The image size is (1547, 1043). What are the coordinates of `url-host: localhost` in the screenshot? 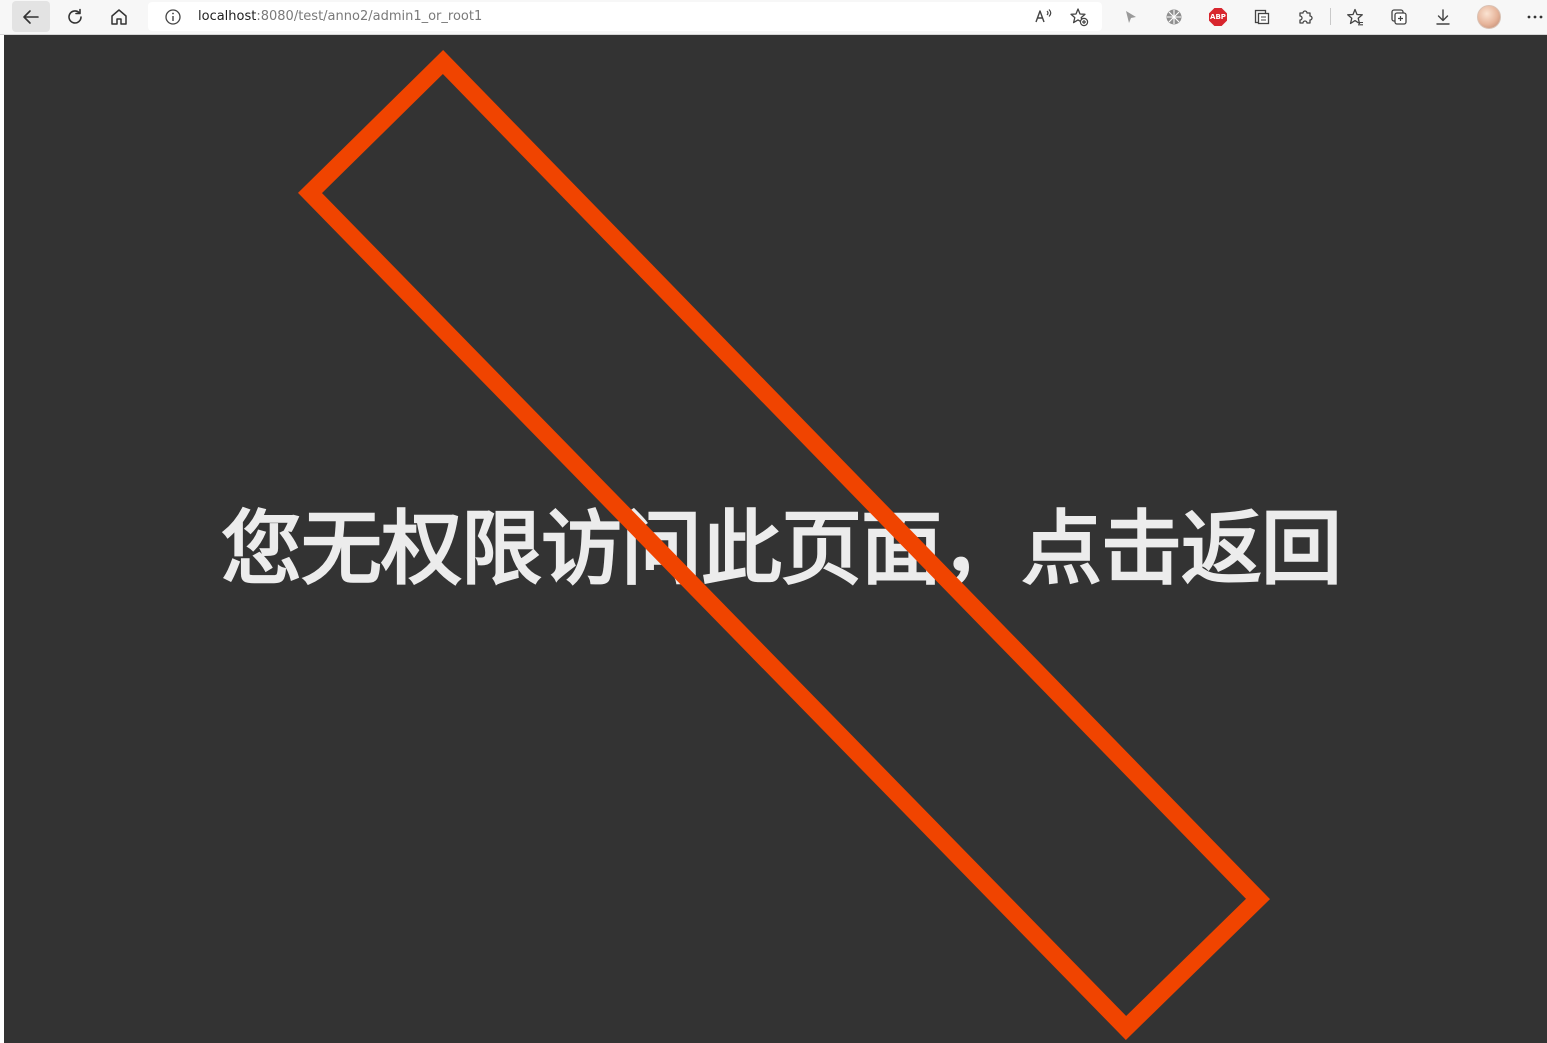 It's located at (227, 16).